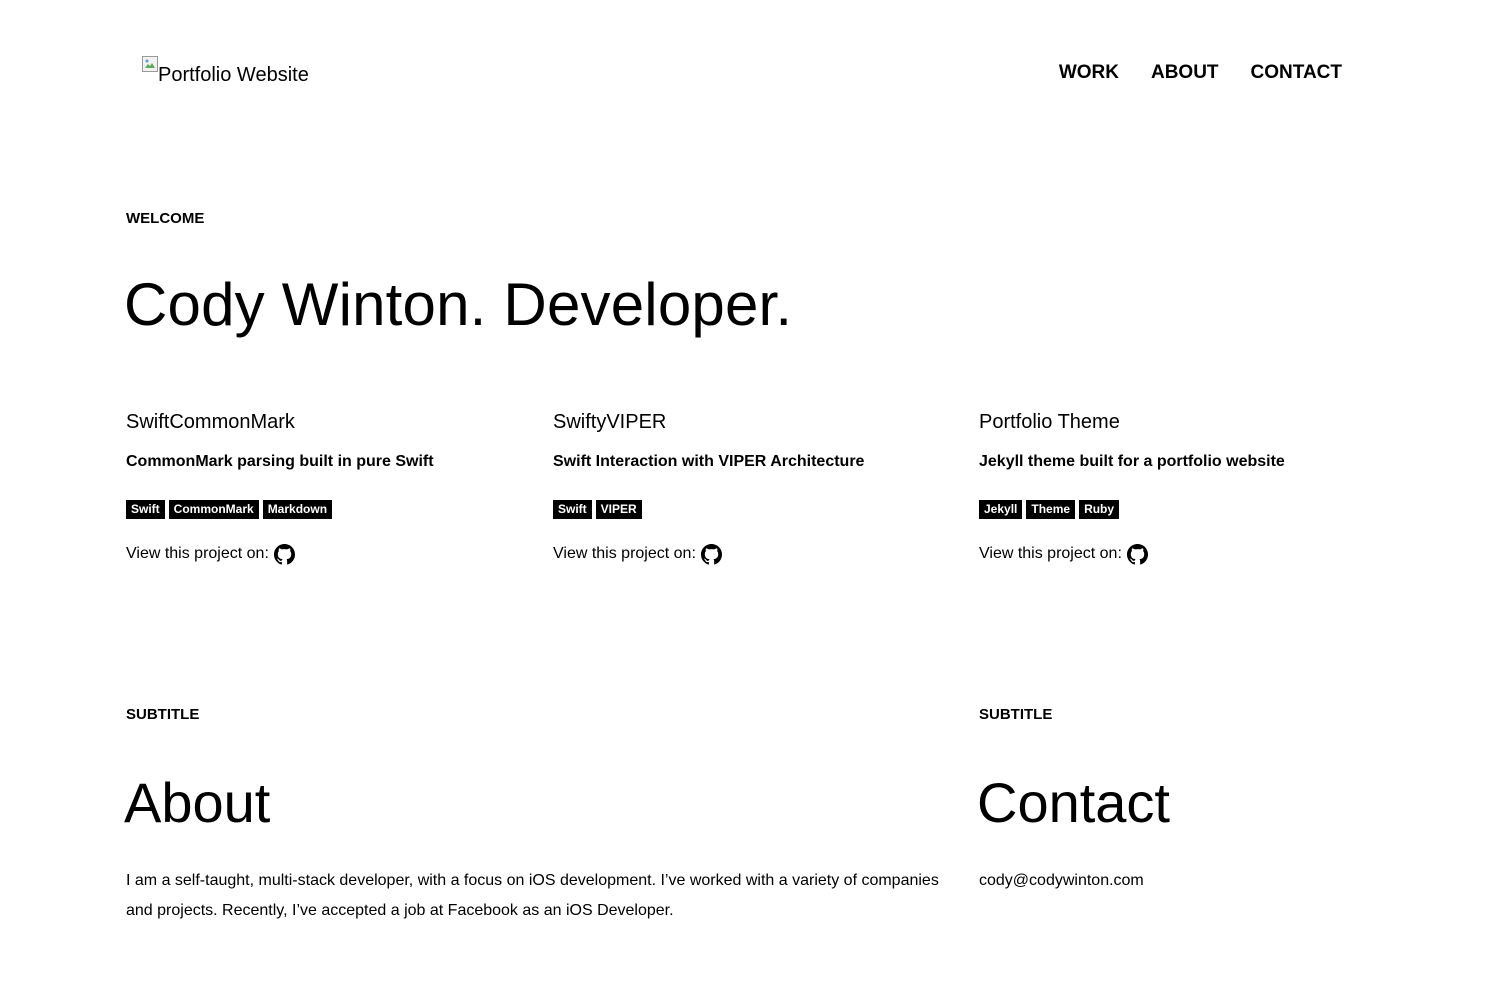 The width and height of the screenshot is (1500, 1000). What do you see at coordinates (1099, 509) in the screenshot?
I see `tag: Ruby` at bounding box center [1099, 509].